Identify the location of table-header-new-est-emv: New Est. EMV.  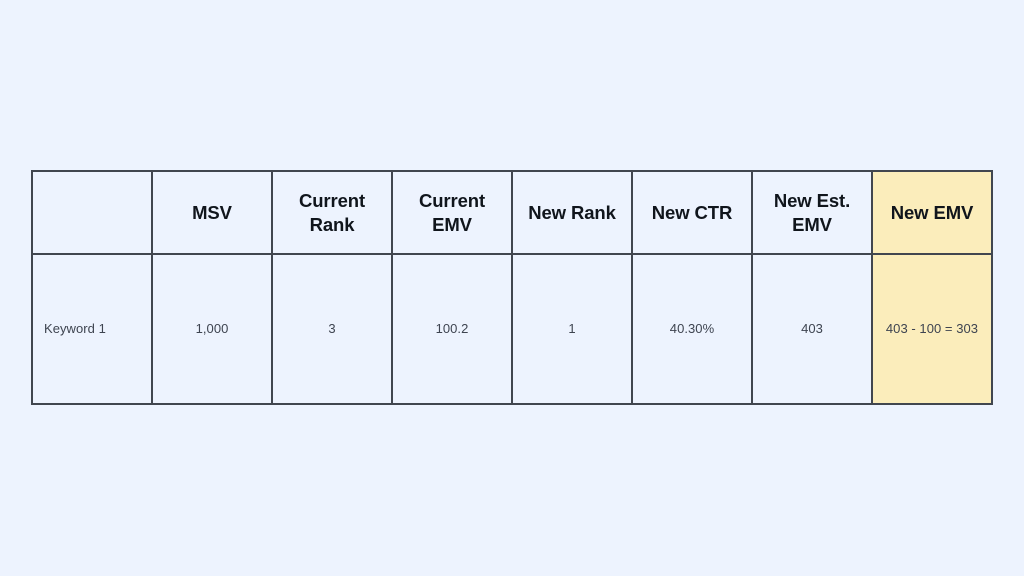
(812, 212).